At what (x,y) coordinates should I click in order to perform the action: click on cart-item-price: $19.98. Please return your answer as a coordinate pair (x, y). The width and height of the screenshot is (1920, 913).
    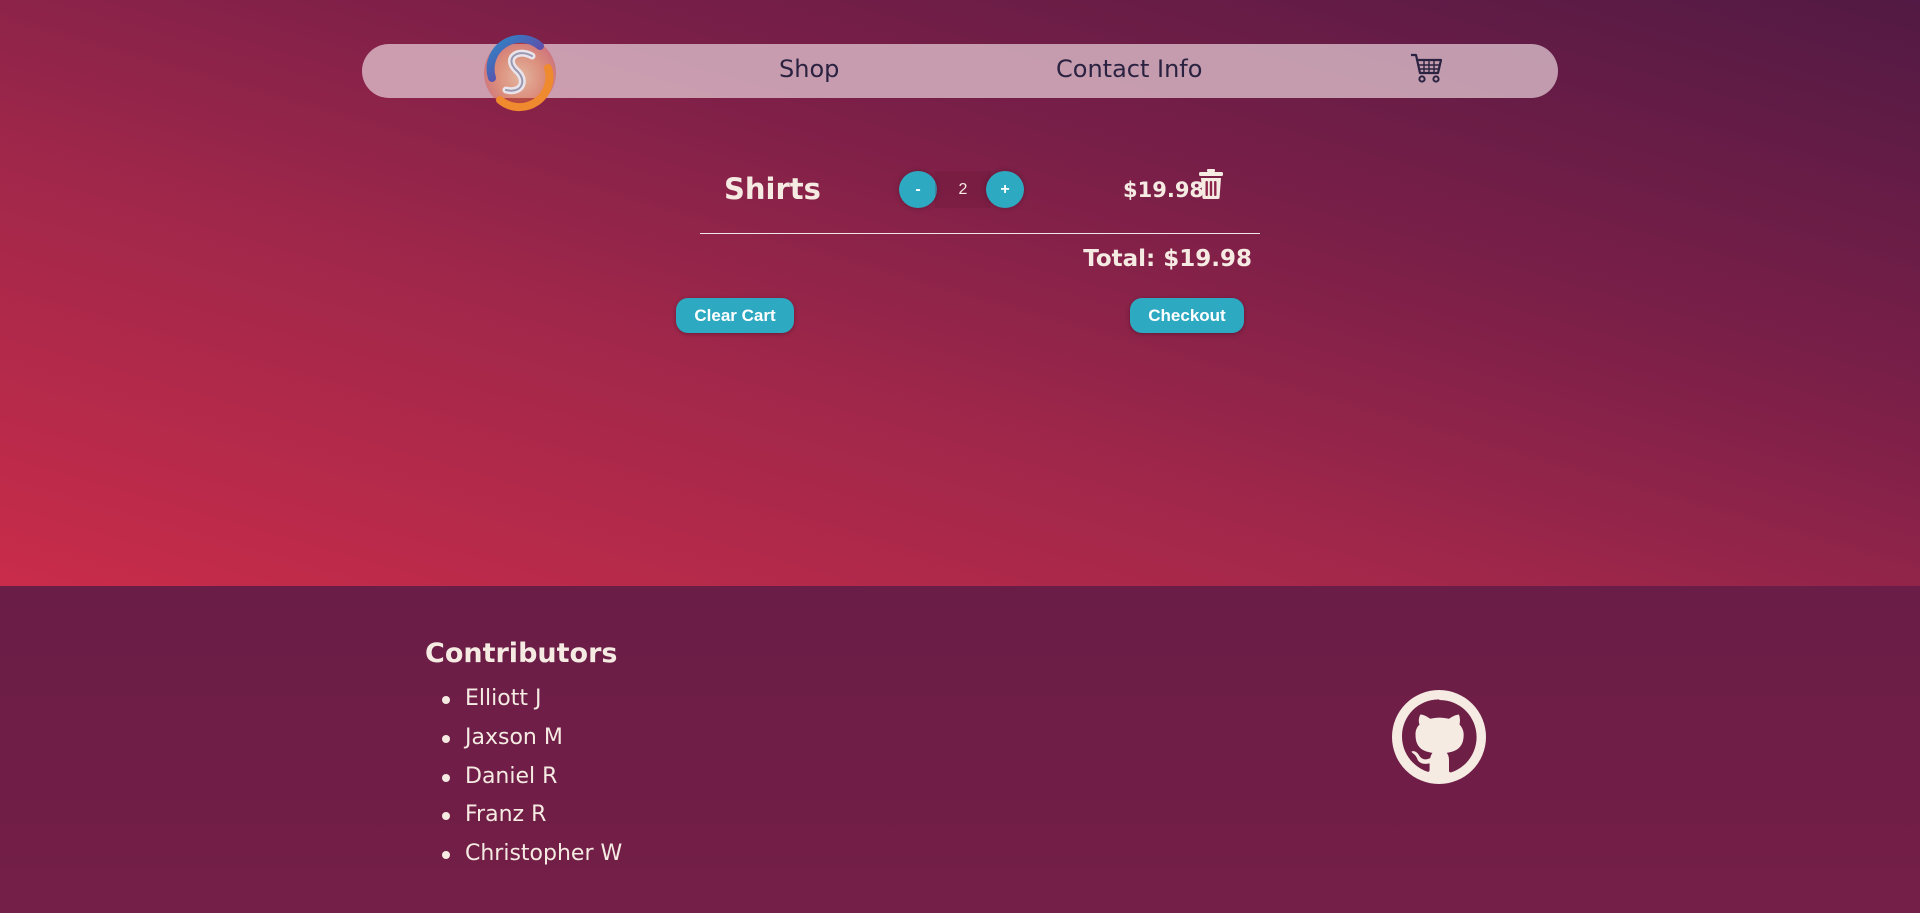
    Looking at the image, I should click on (1164, 190).